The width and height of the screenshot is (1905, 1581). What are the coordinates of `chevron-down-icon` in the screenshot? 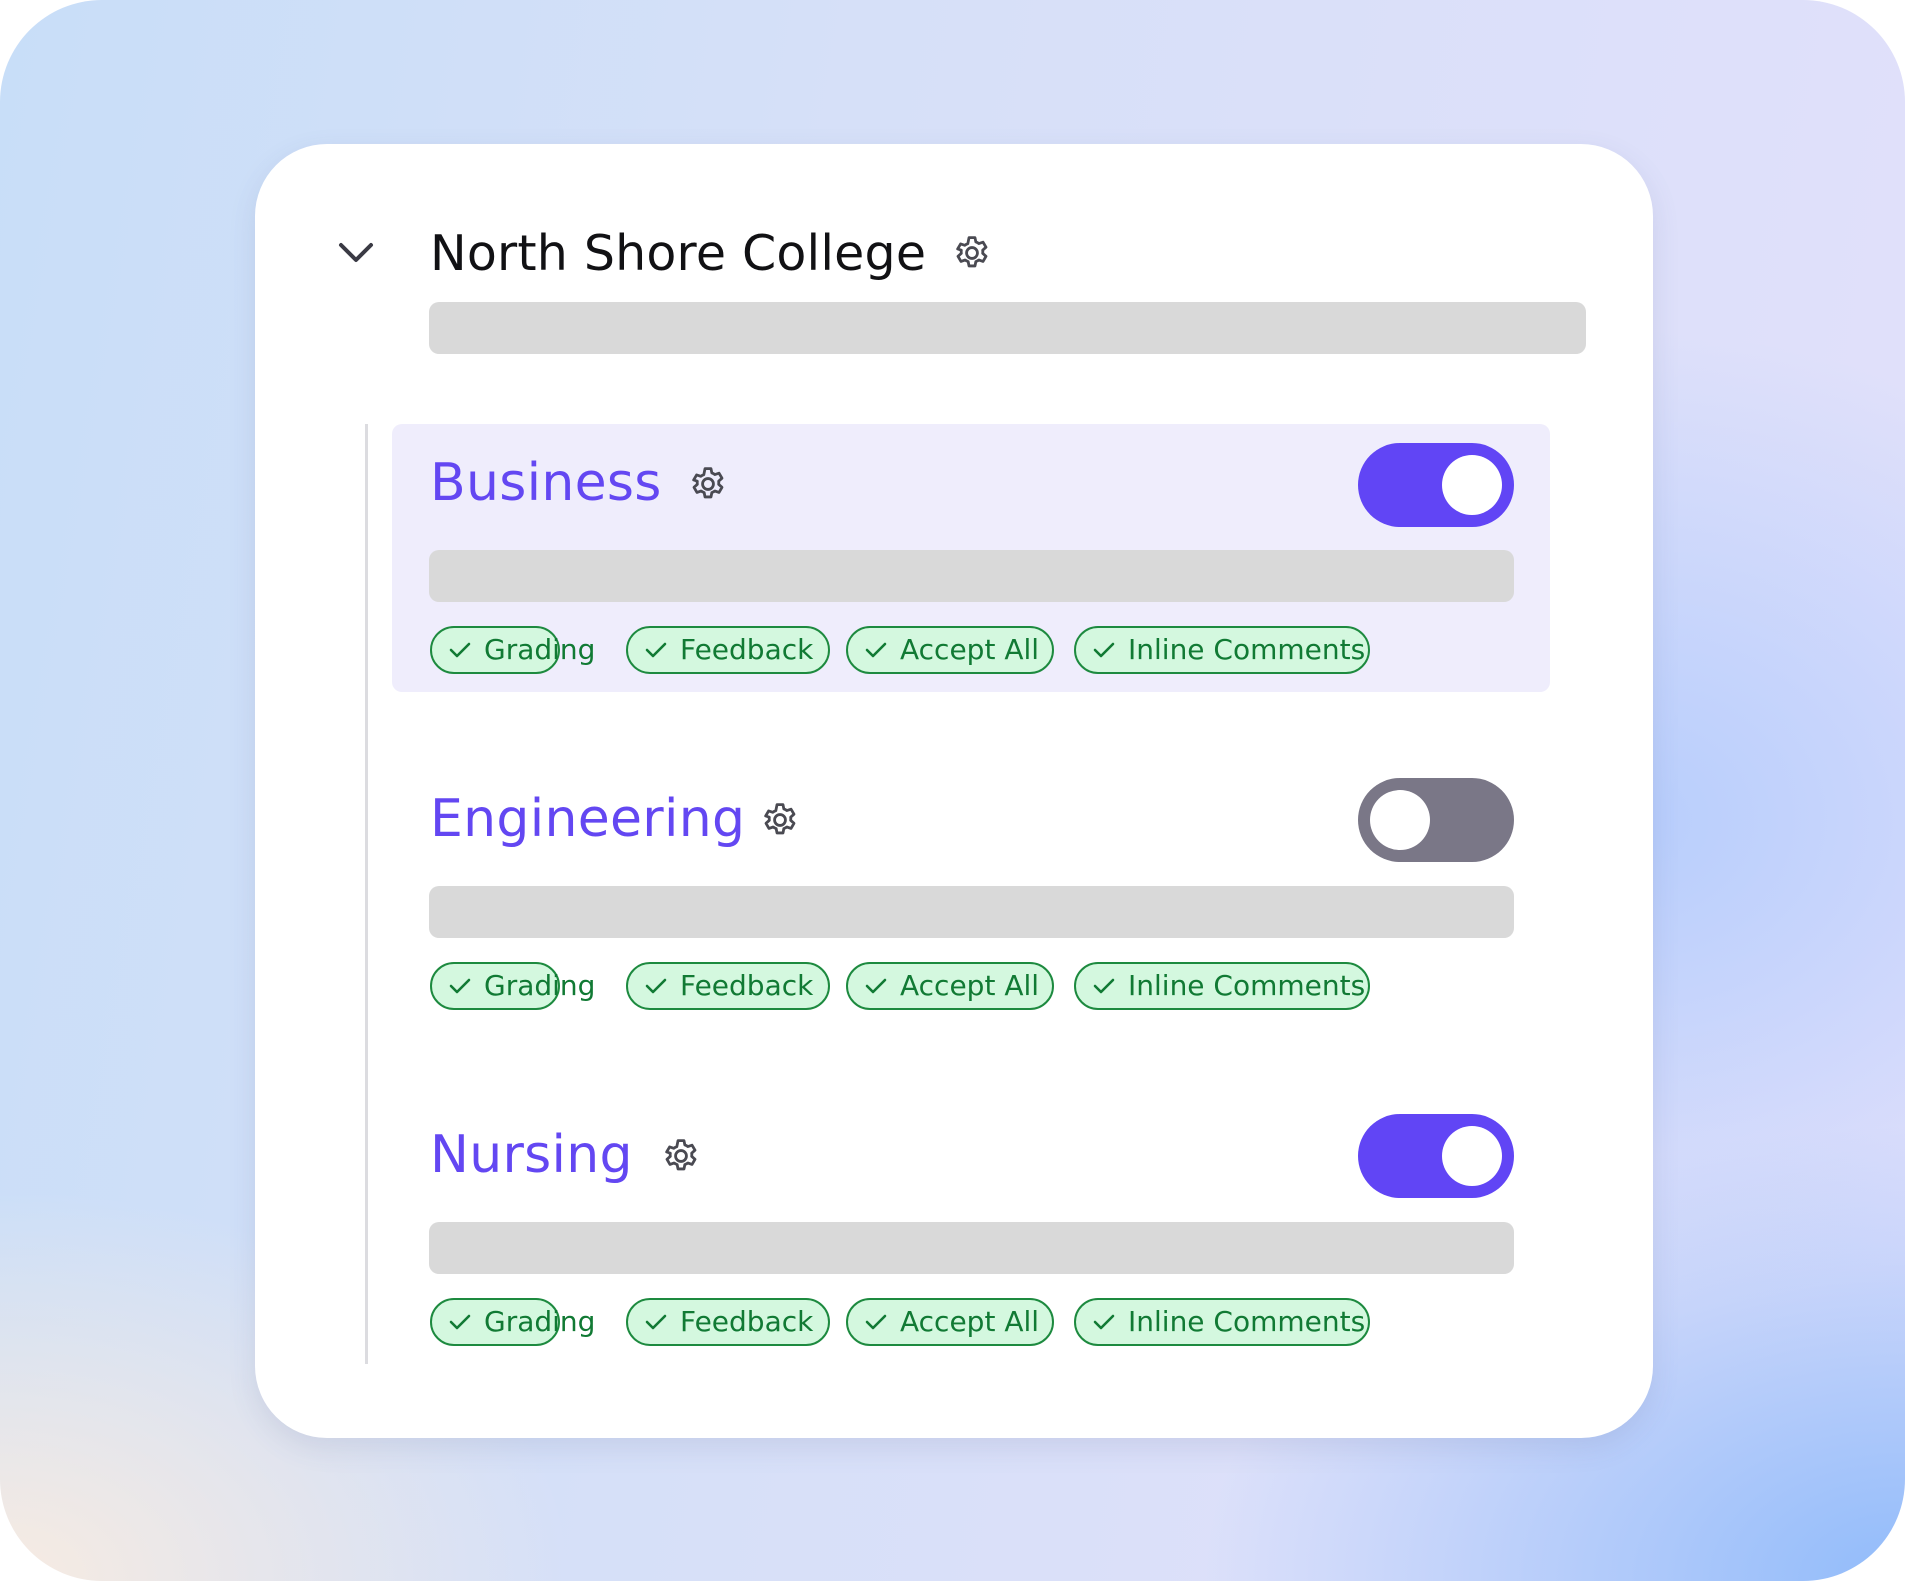 It's located at (356, 253).